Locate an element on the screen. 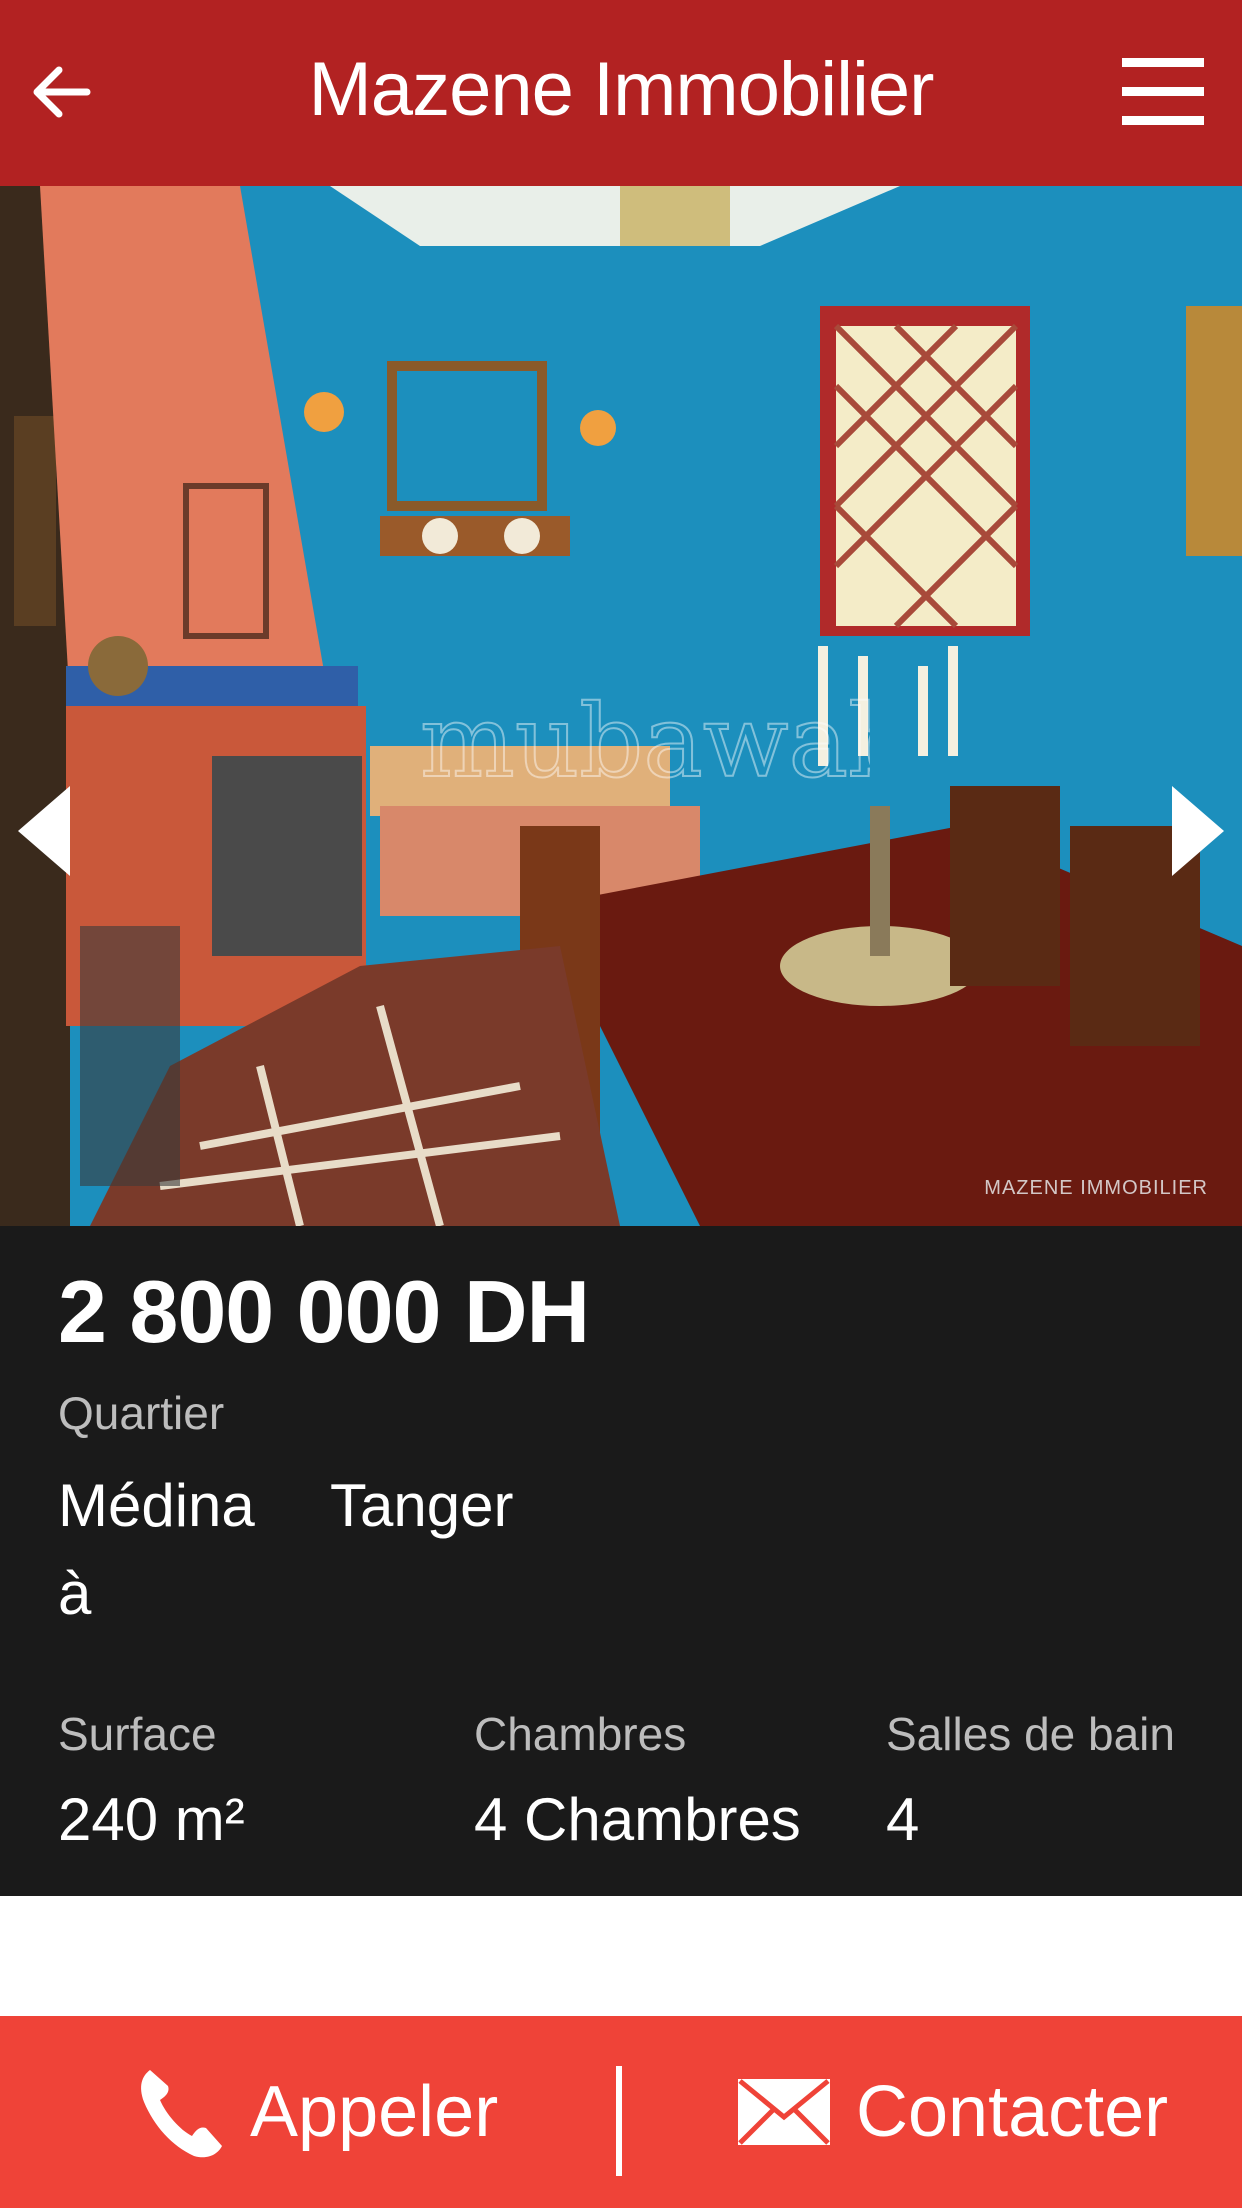  footer-divider is located at coordinates (619, 2121).